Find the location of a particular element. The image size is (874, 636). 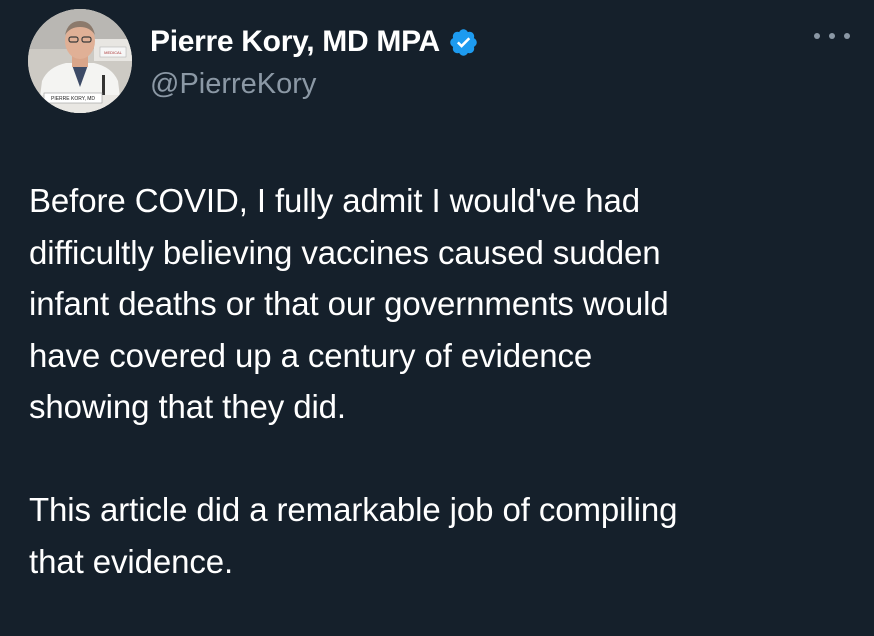

avatar-sign-text: MEDICAL is located at coordinates (113, 52).